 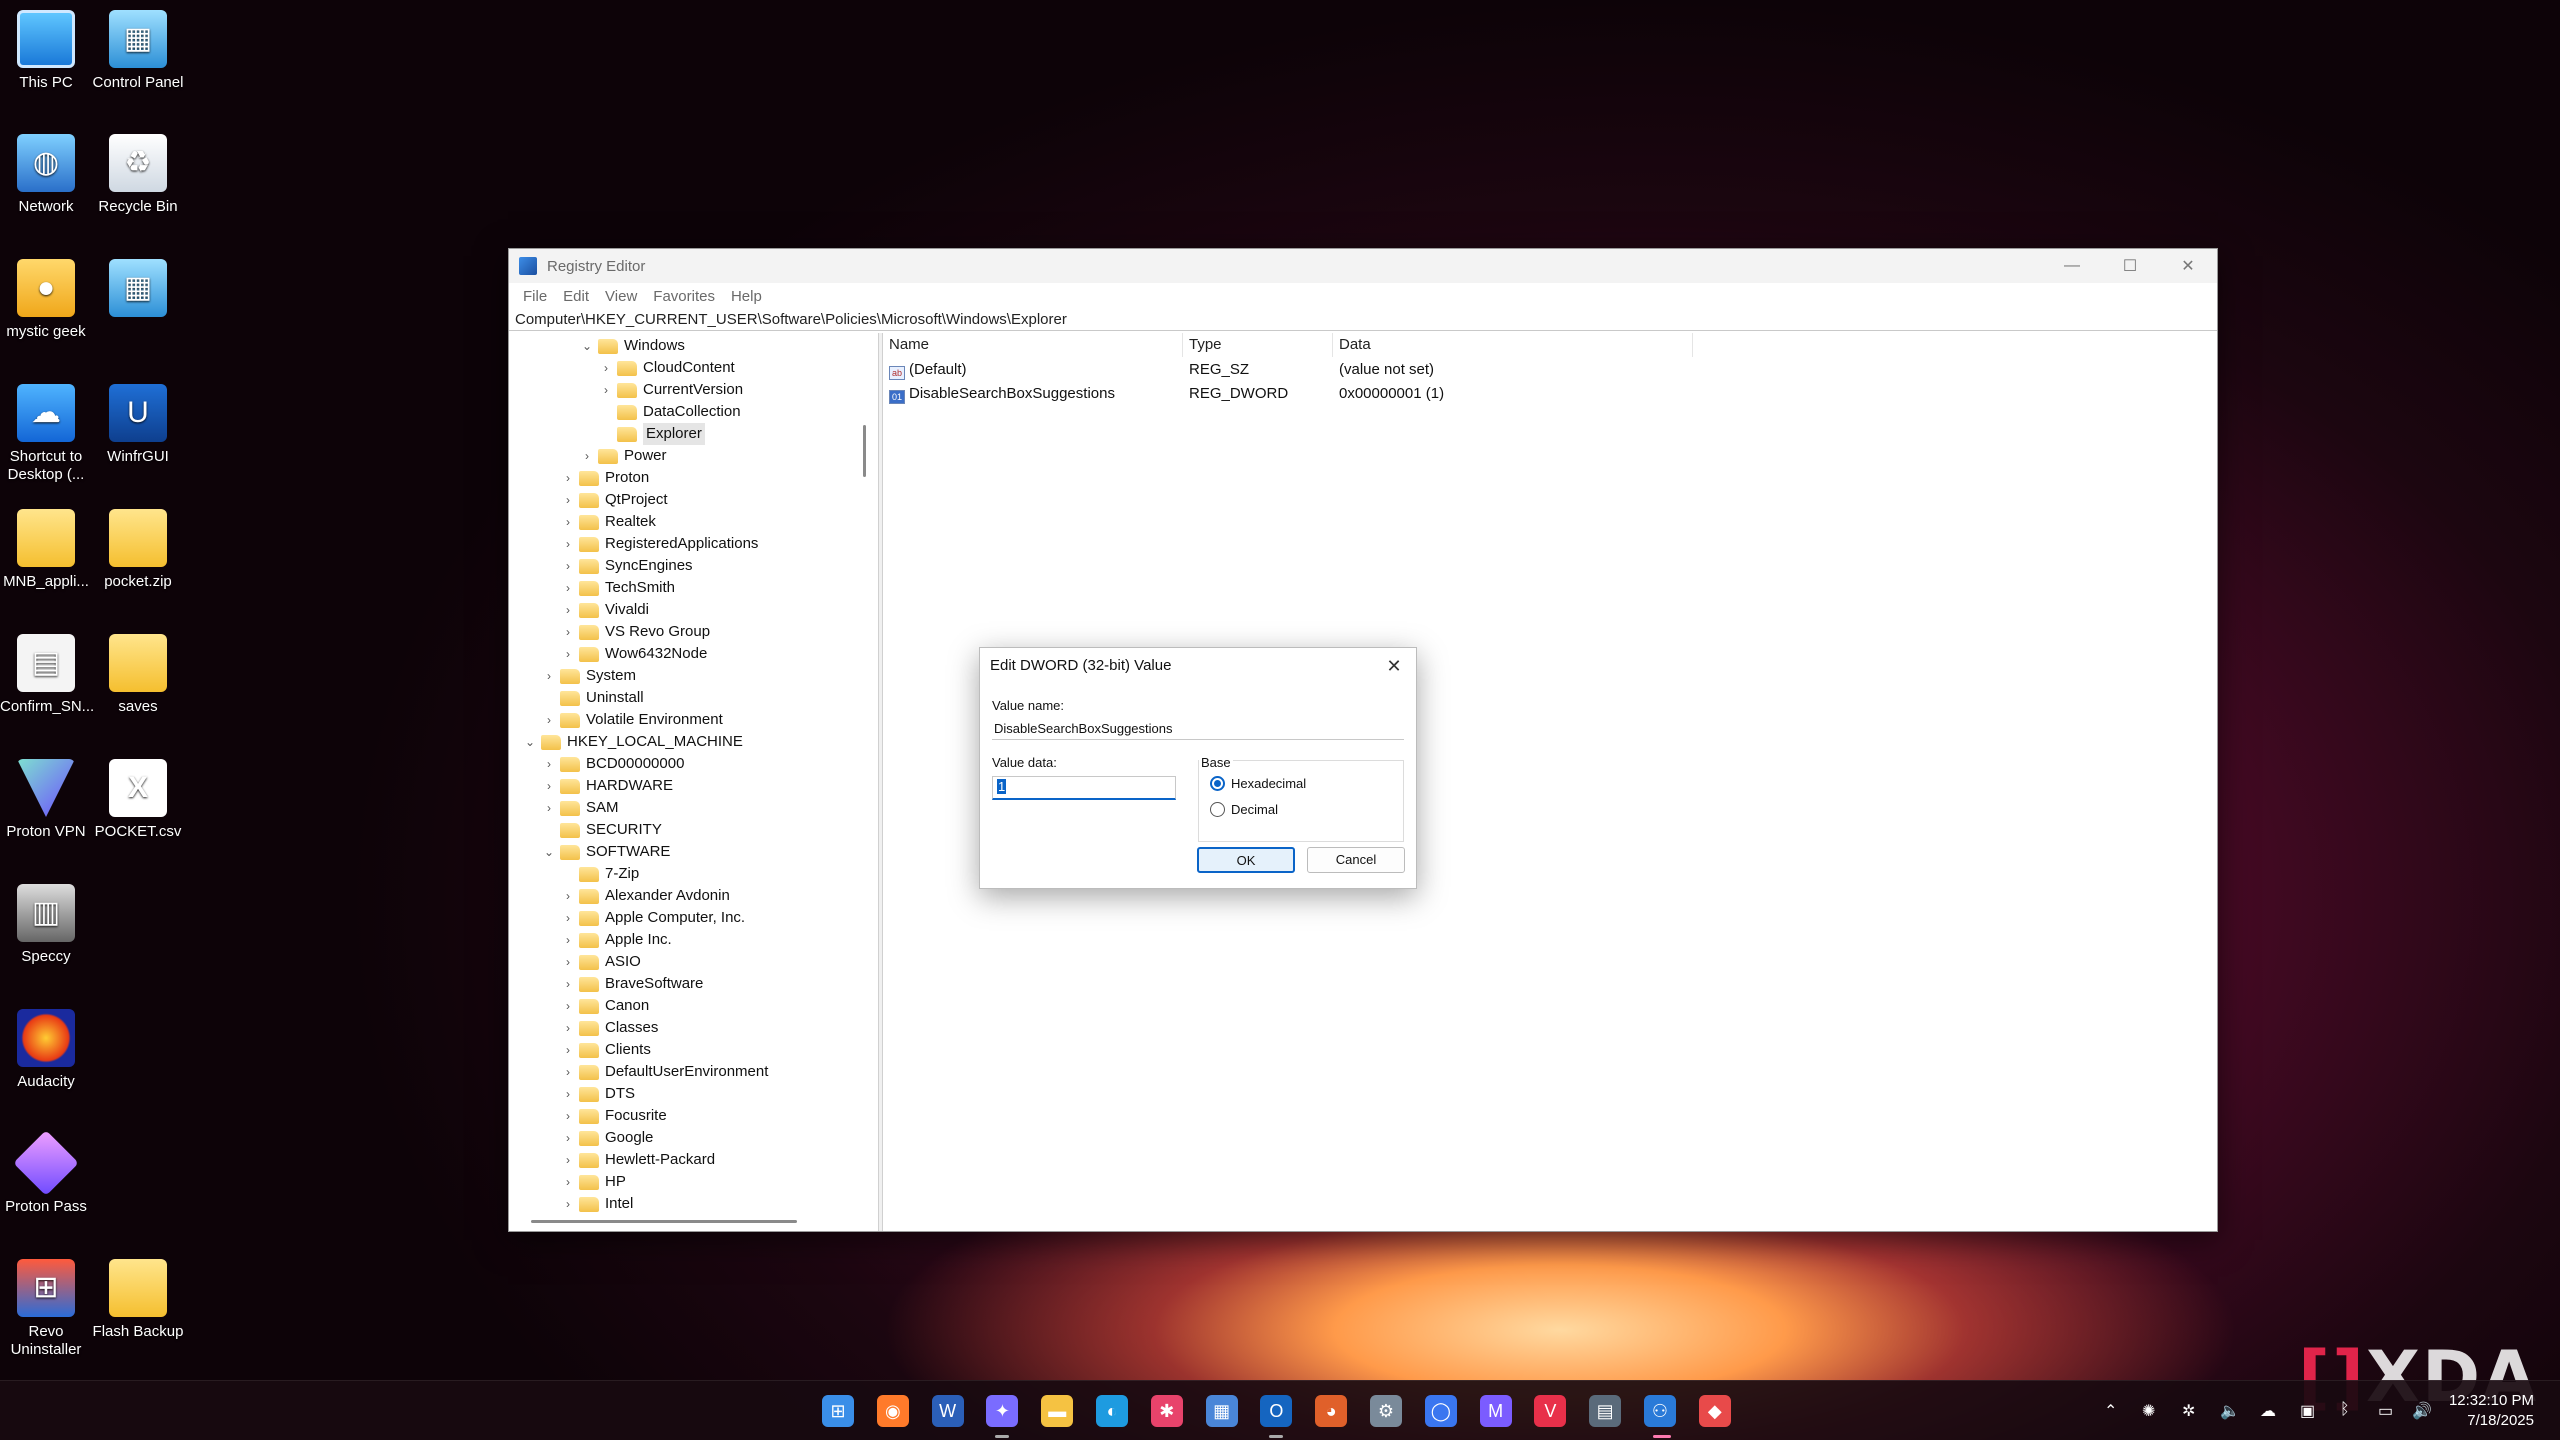 What do you see at coordinates (2230, 1411) in the screenshot?
I see `volume-mixer-icon: 🔈` at bounding box center [2230, 1411].